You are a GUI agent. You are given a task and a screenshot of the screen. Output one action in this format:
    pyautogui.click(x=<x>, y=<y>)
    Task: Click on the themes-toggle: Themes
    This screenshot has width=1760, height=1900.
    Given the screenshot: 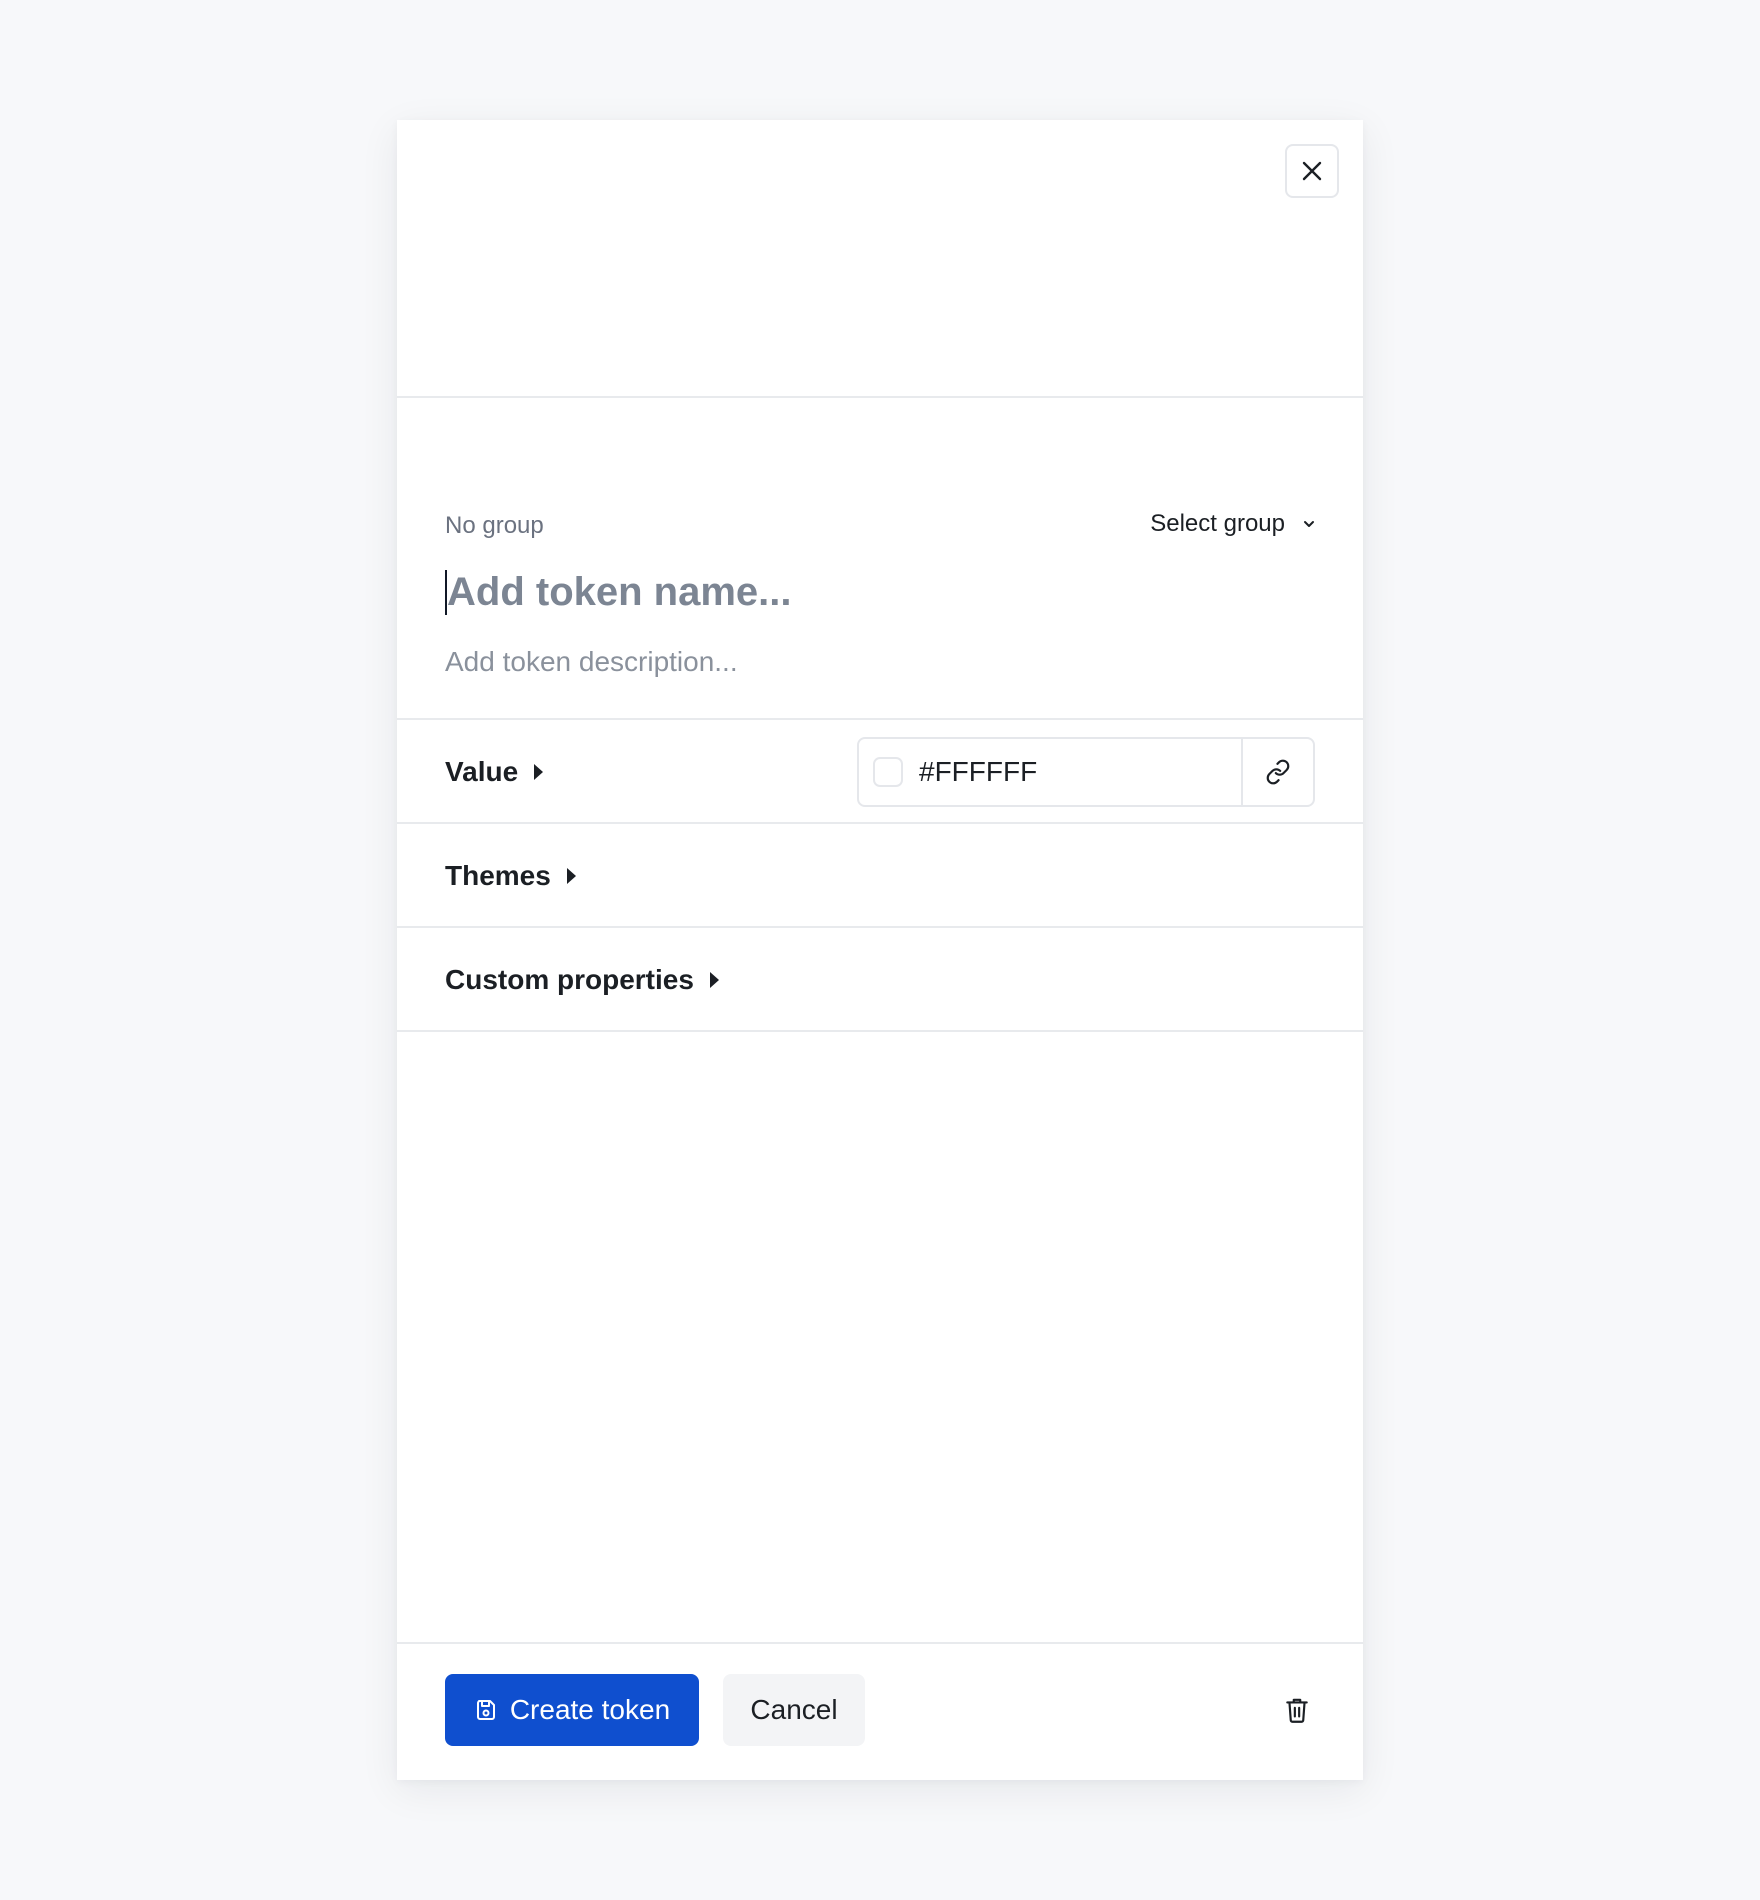 What is the action you would take?
    pyautogui.click(x=510, y=876)
    